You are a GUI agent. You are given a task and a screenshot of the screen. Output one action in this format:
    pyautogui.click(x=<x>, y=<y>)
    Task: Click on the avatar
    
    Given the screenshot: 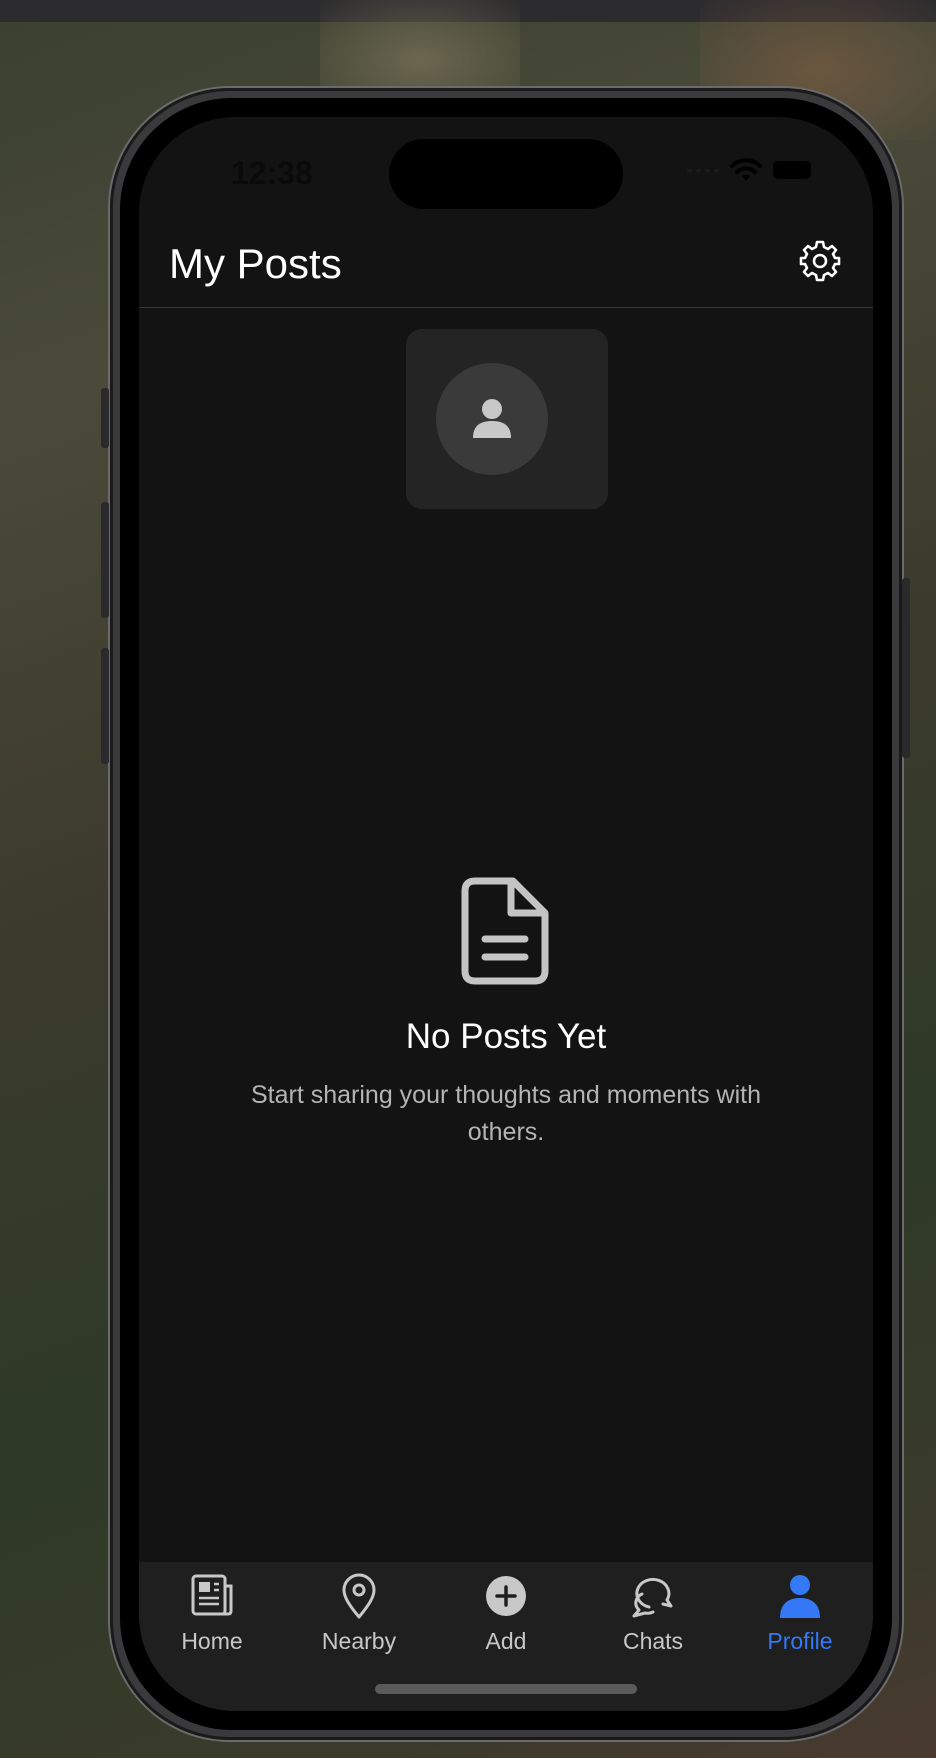 What is the action you would take?
    pyautogui.click(x=492, y=419)
    